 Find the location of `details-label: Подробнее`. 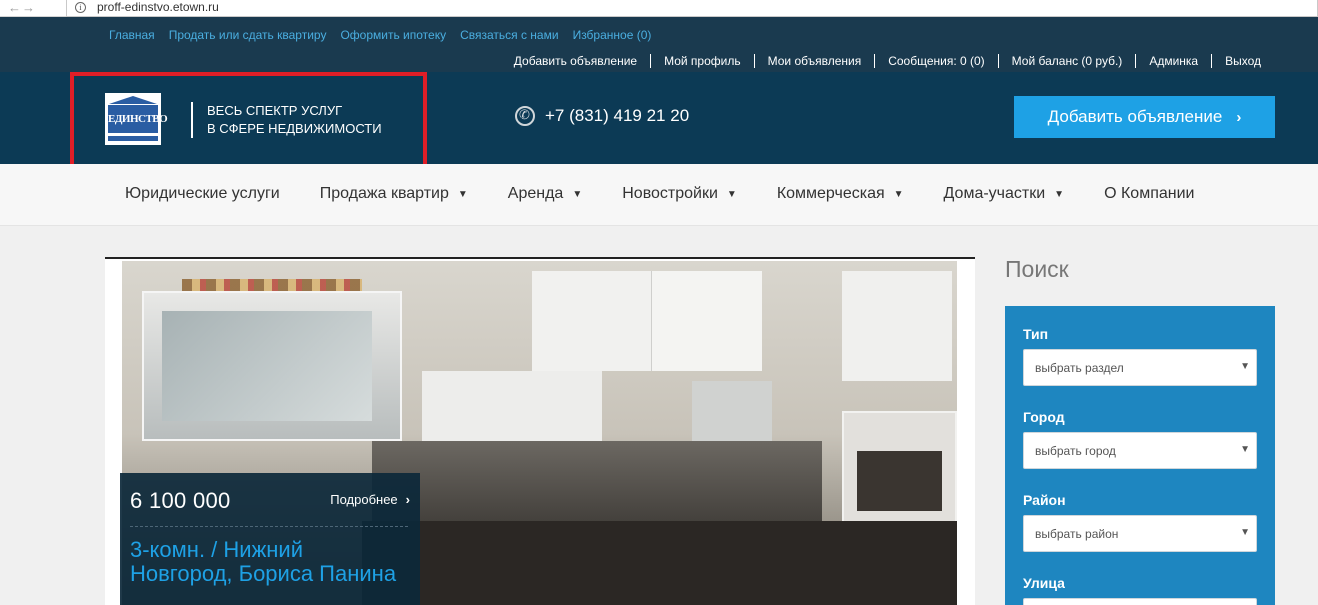

details-label: Подробнее is located at coordinates (364, 499).